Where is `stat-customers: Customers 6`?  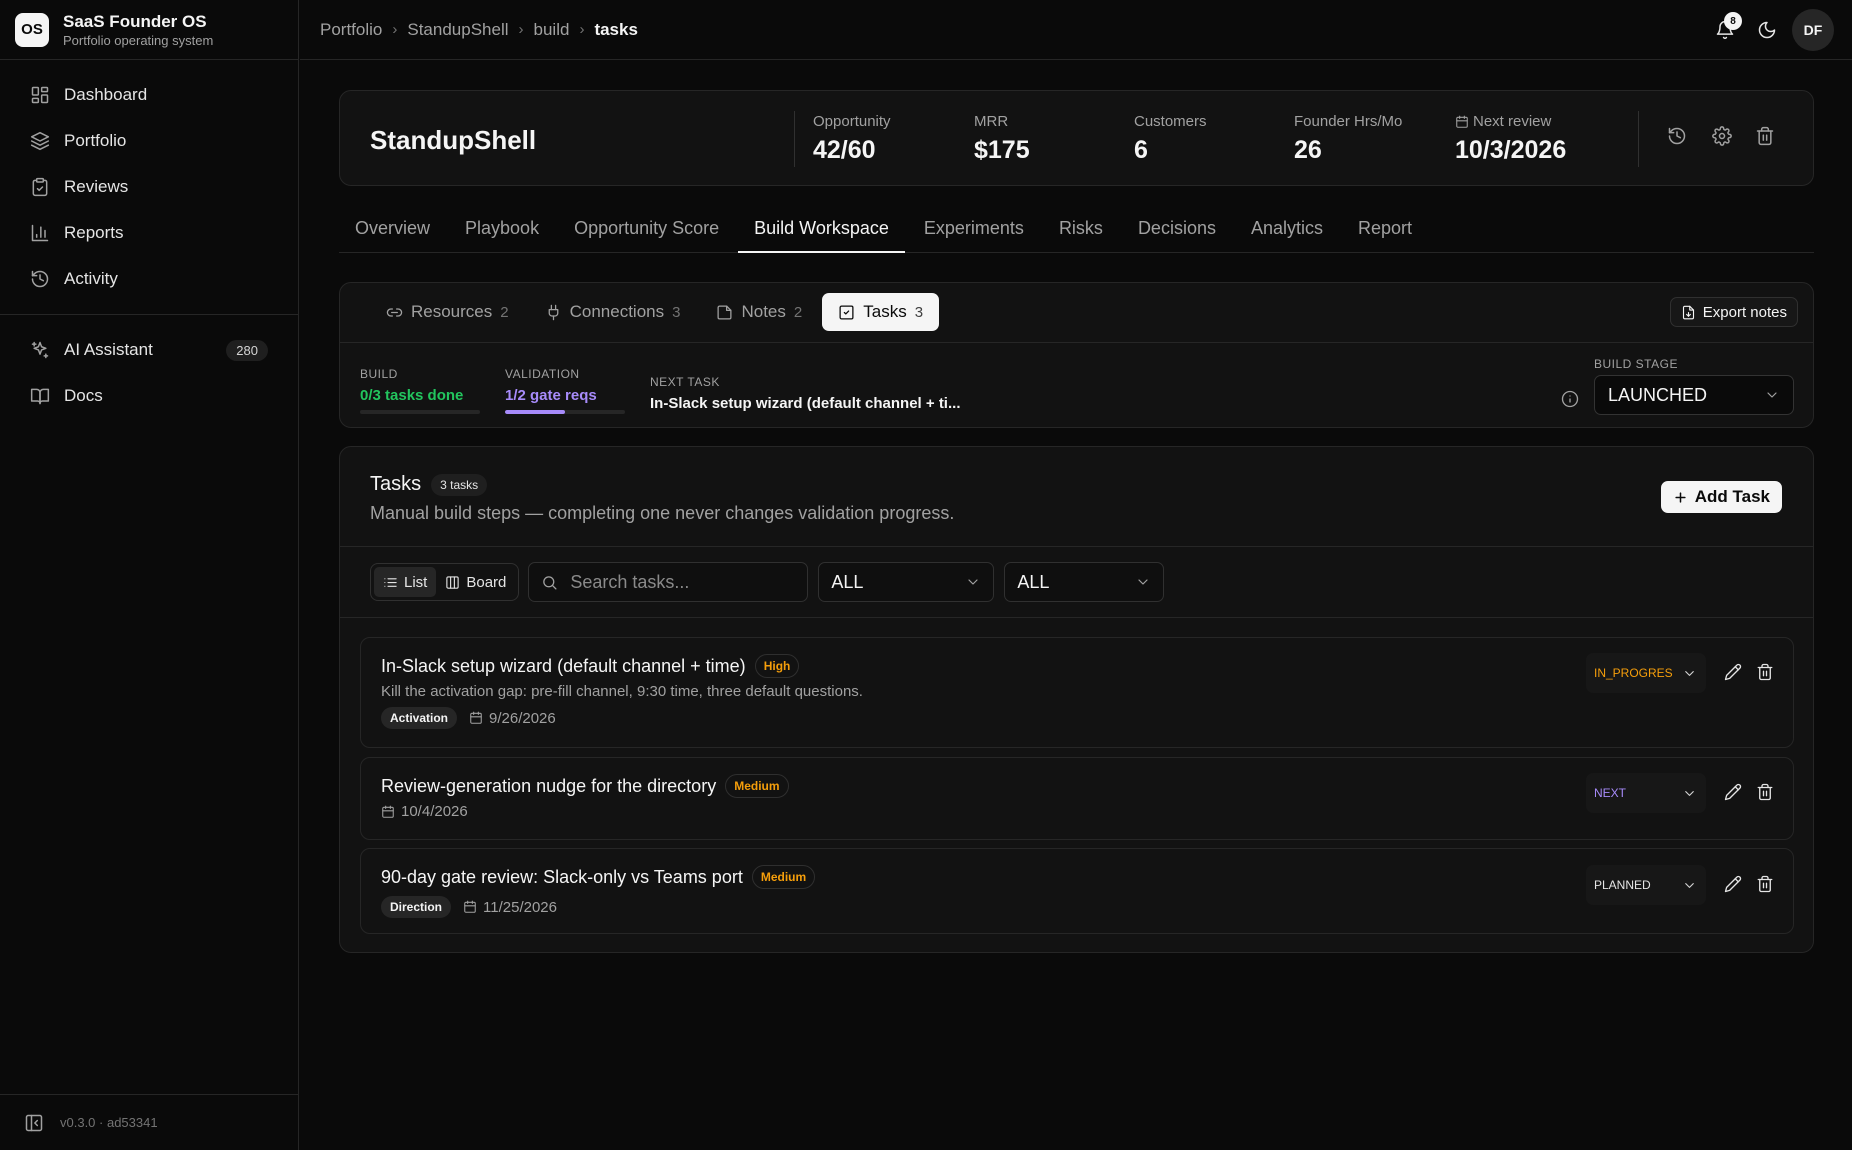 stat-customers: Customers 6 is located at coordinates (1170, 139).